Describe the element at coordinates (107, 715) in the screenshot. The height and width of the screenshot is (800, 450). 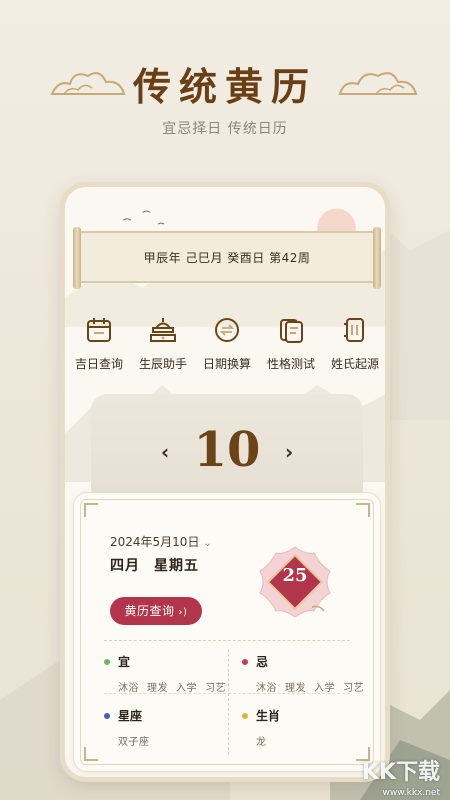
I see `constellation-dot-icon` at that location.